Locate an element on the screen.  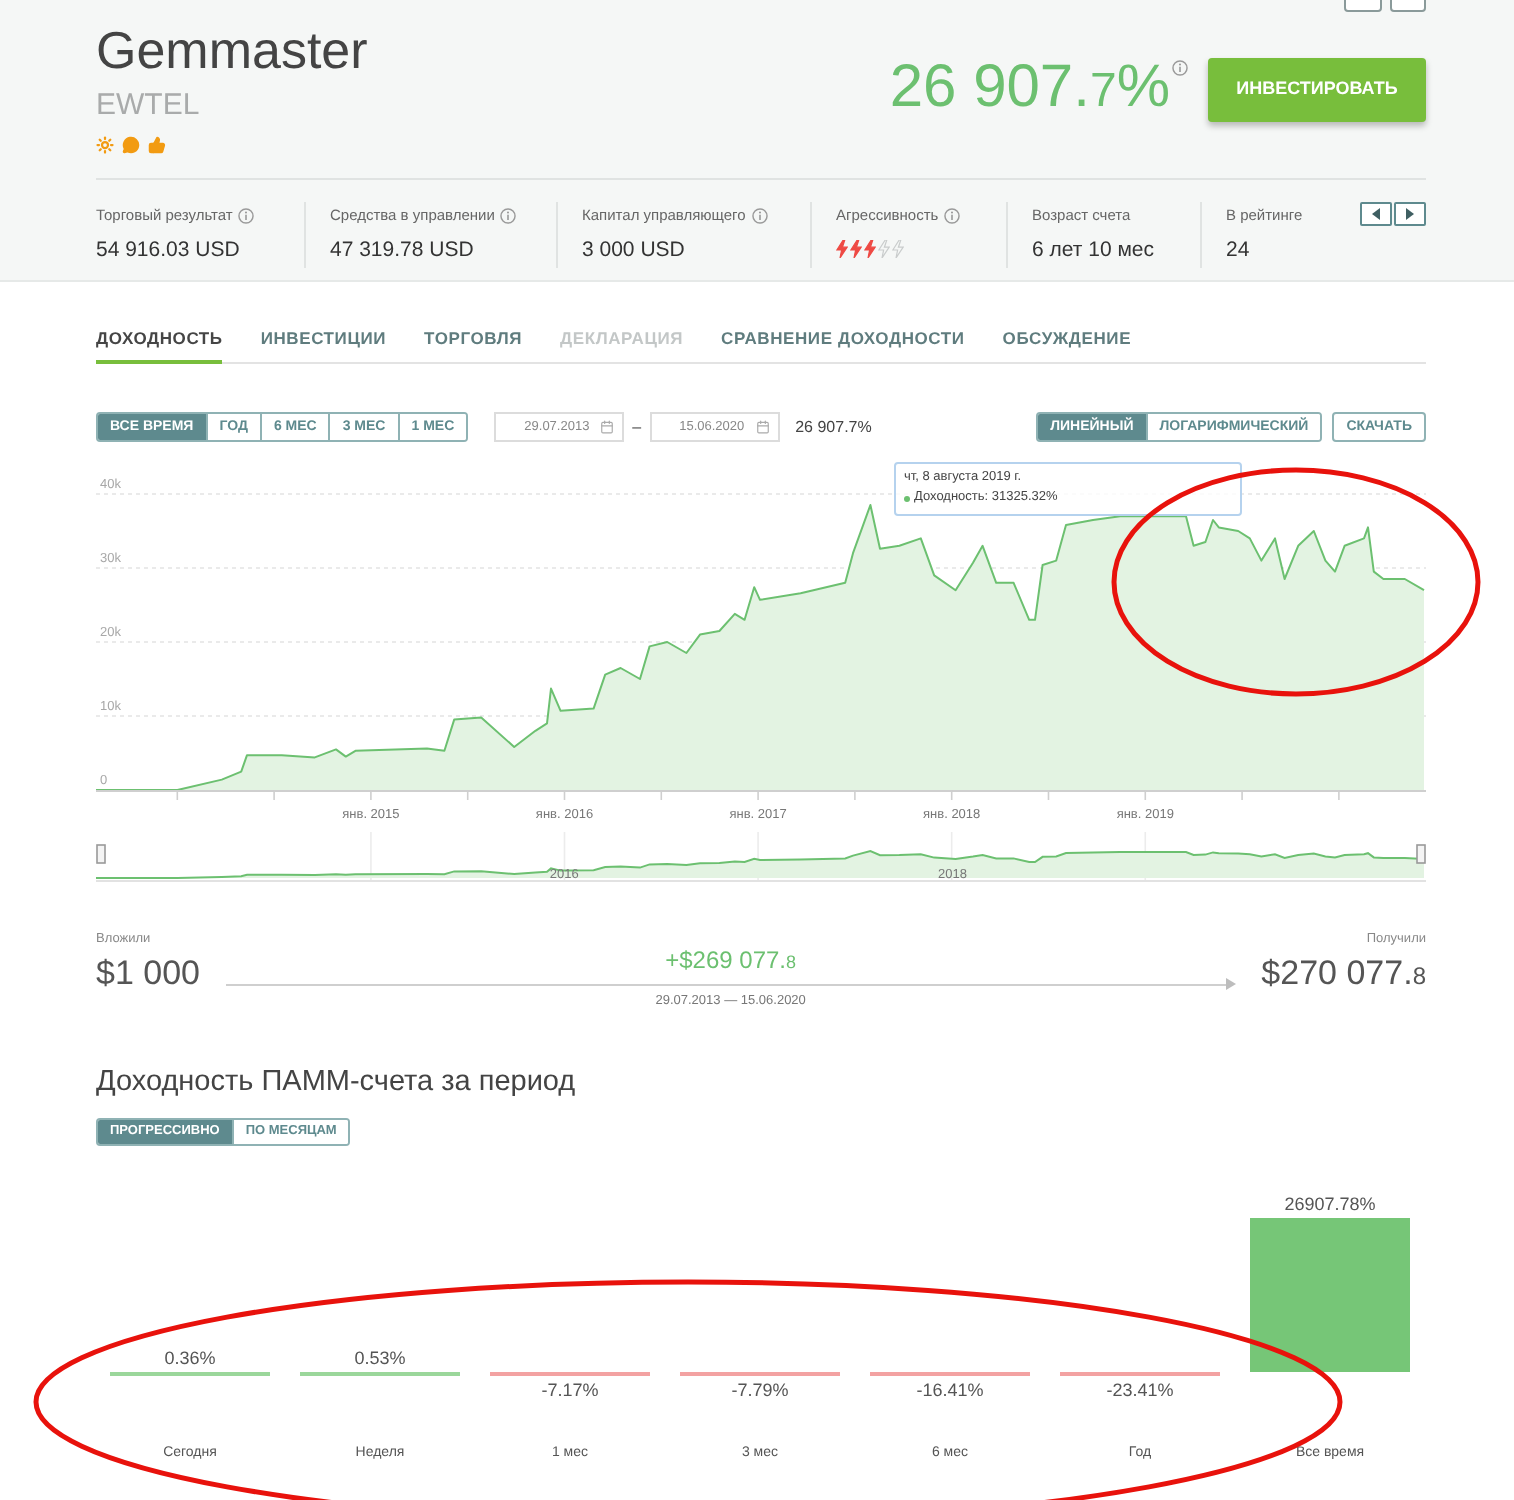
trader-name: Gemmaster is located at coordinates (232, 50).